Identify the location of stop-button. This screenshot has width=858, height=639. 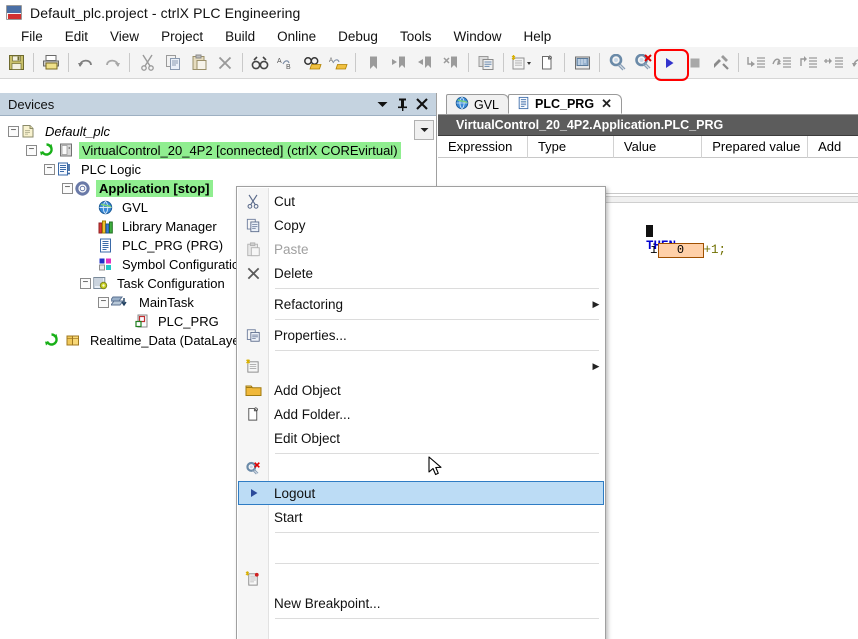
(695, 63).